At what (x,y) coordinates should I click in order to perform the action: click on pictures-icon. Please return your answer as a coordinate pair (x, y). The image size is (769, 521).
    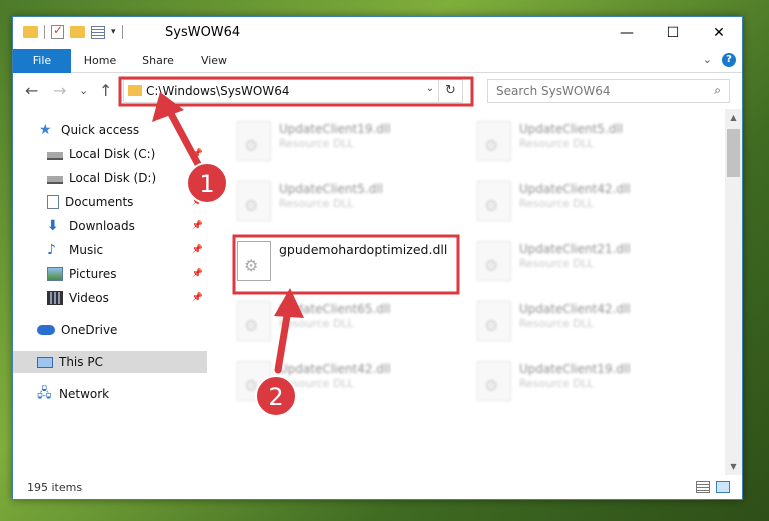
    Looking at the image, I should click on (55, 274).